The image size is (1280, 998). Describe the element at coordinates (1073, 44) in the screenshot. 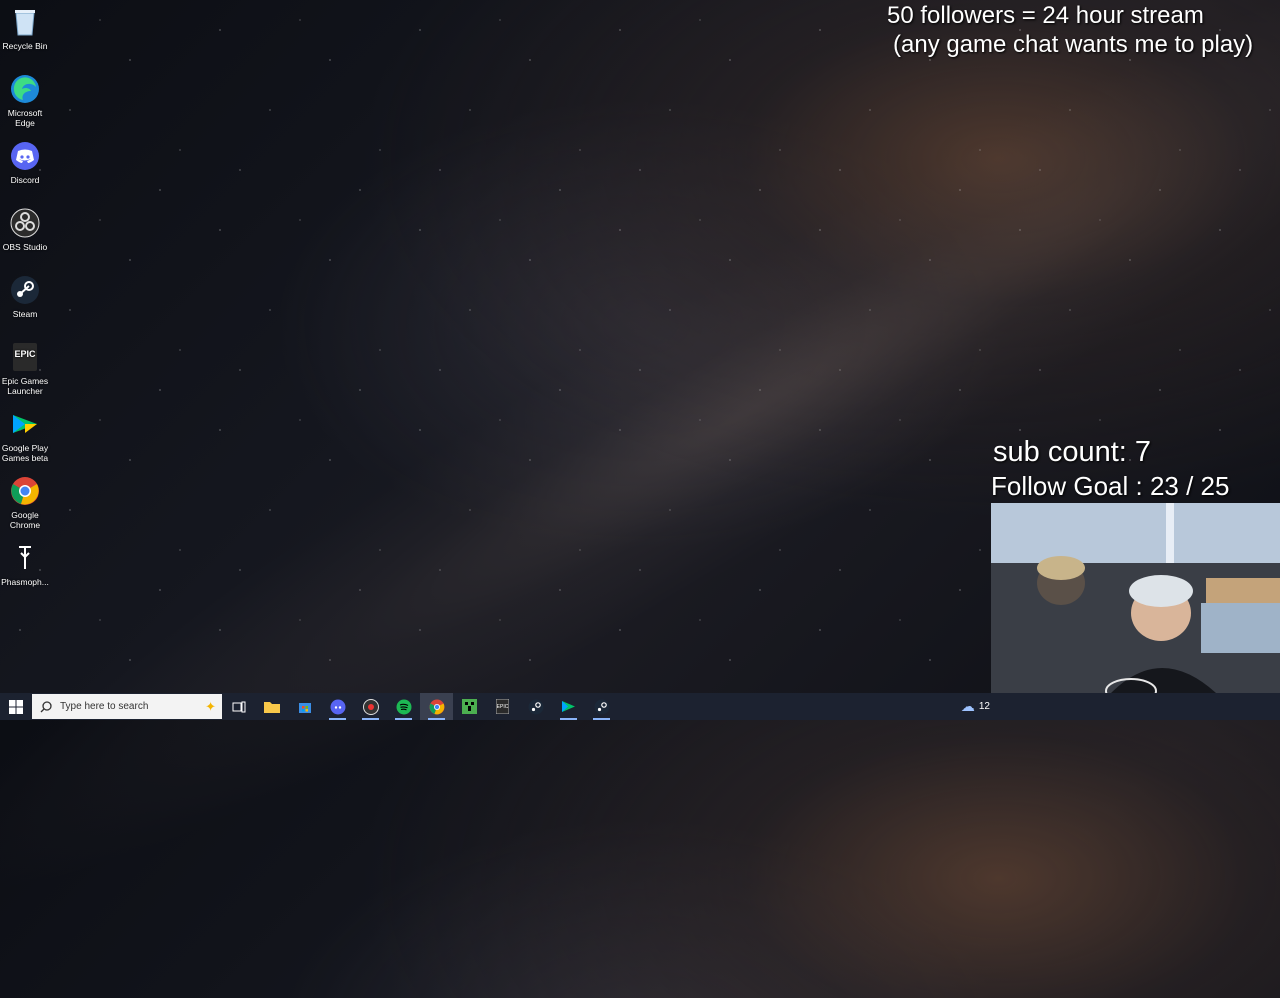

I see `stream-goal-subtext: (any game chat wants me to play)` at that location.